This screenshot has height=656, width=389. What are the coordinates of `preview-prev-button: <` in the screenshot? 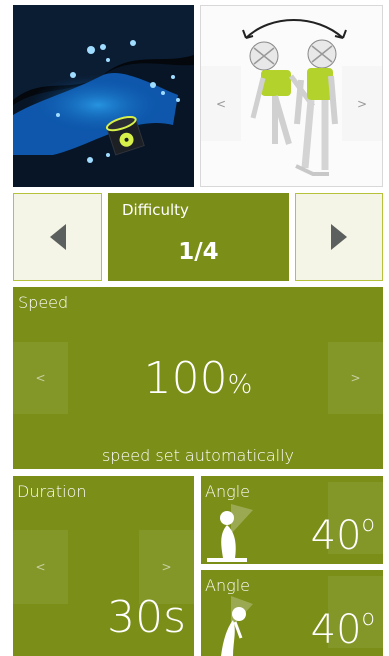 It's located at (221, 103).